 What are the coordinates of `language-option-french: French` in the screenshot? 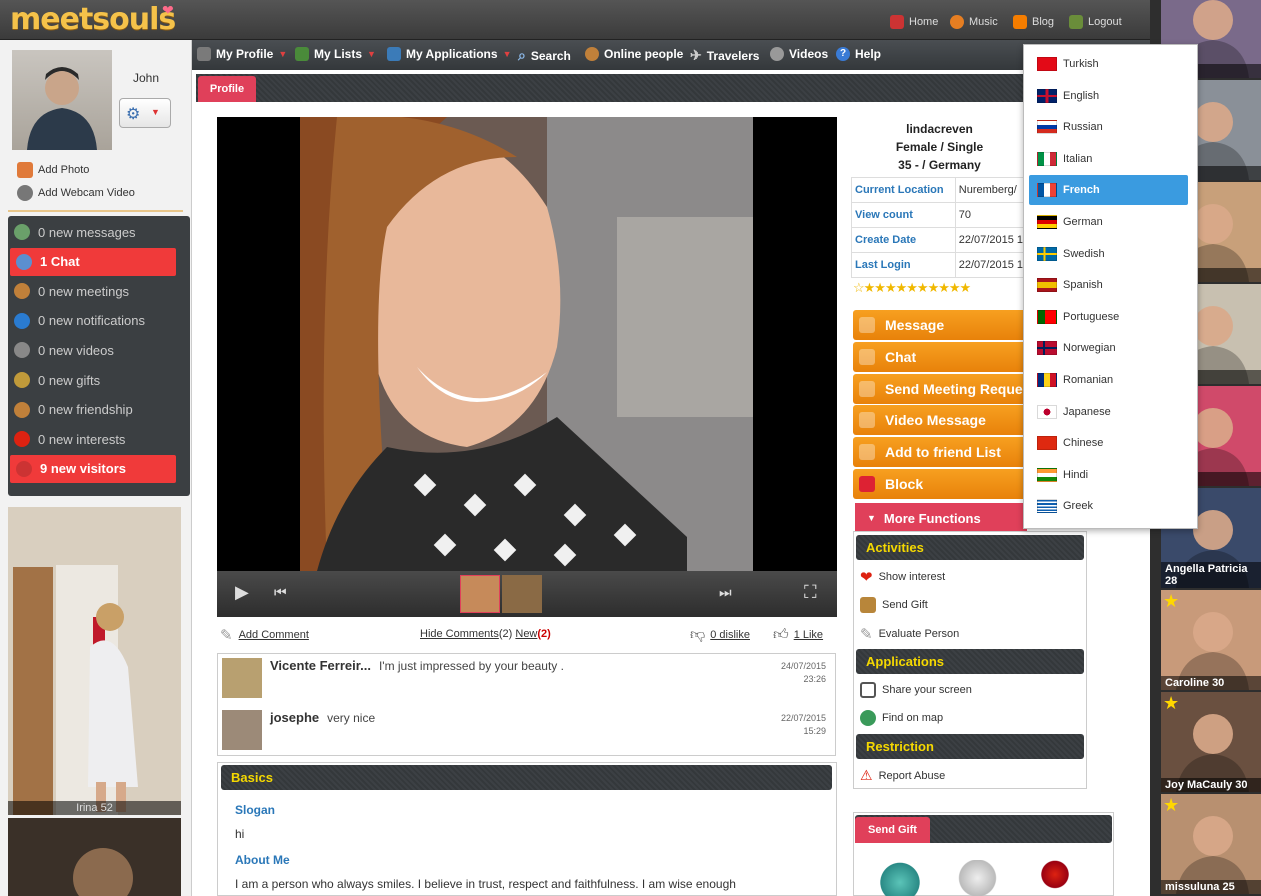 It's located at (1108, 190).